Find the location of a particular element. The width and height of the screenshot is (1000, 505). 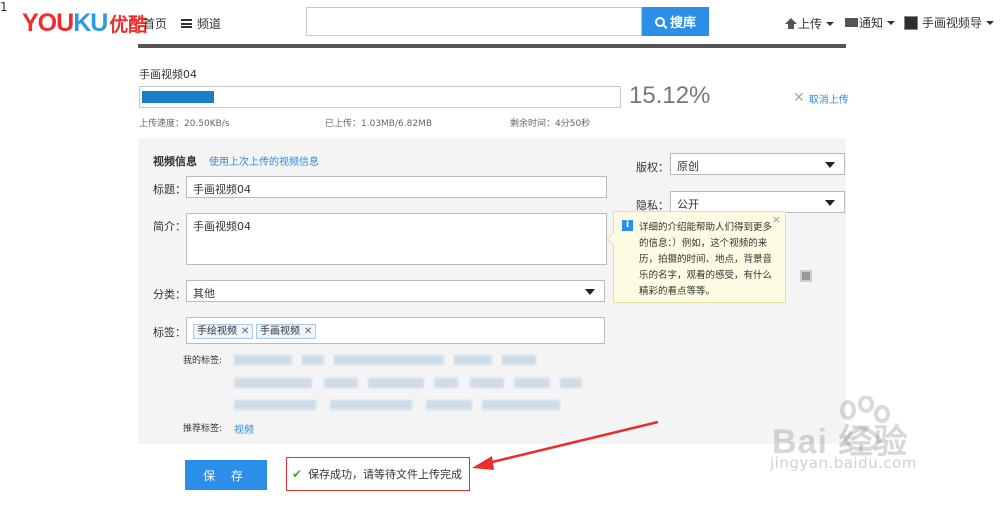

recommended-tags-label: 推荐标签: is located at coordinates (203, 429).